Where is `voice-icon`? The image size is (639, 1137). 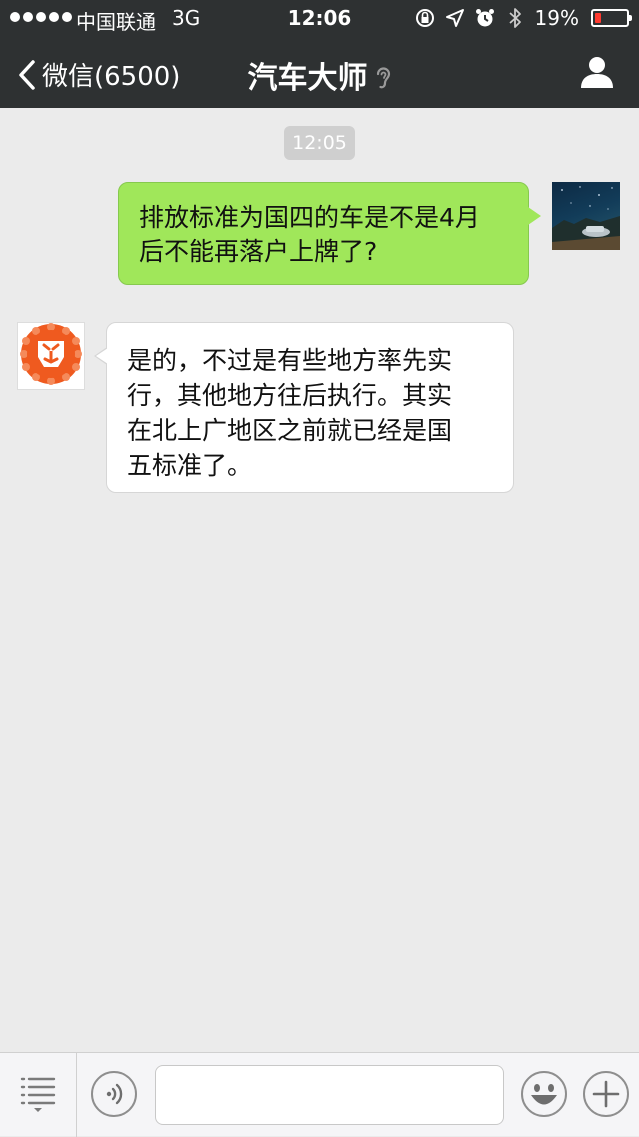 voice-icon is located at coordinates (114, 1096).